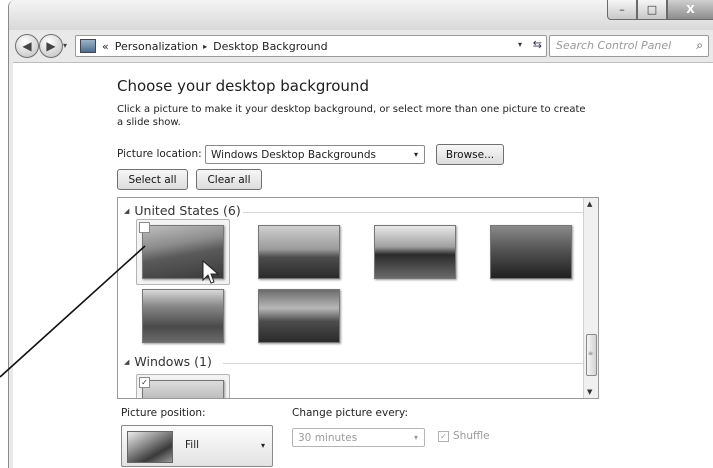 This screenshot has width=713, height=468. What do you see at coordinates (173, 361) in the screenshot?
I see `group-title: Windows (1)` at bounding box center [173, 361].